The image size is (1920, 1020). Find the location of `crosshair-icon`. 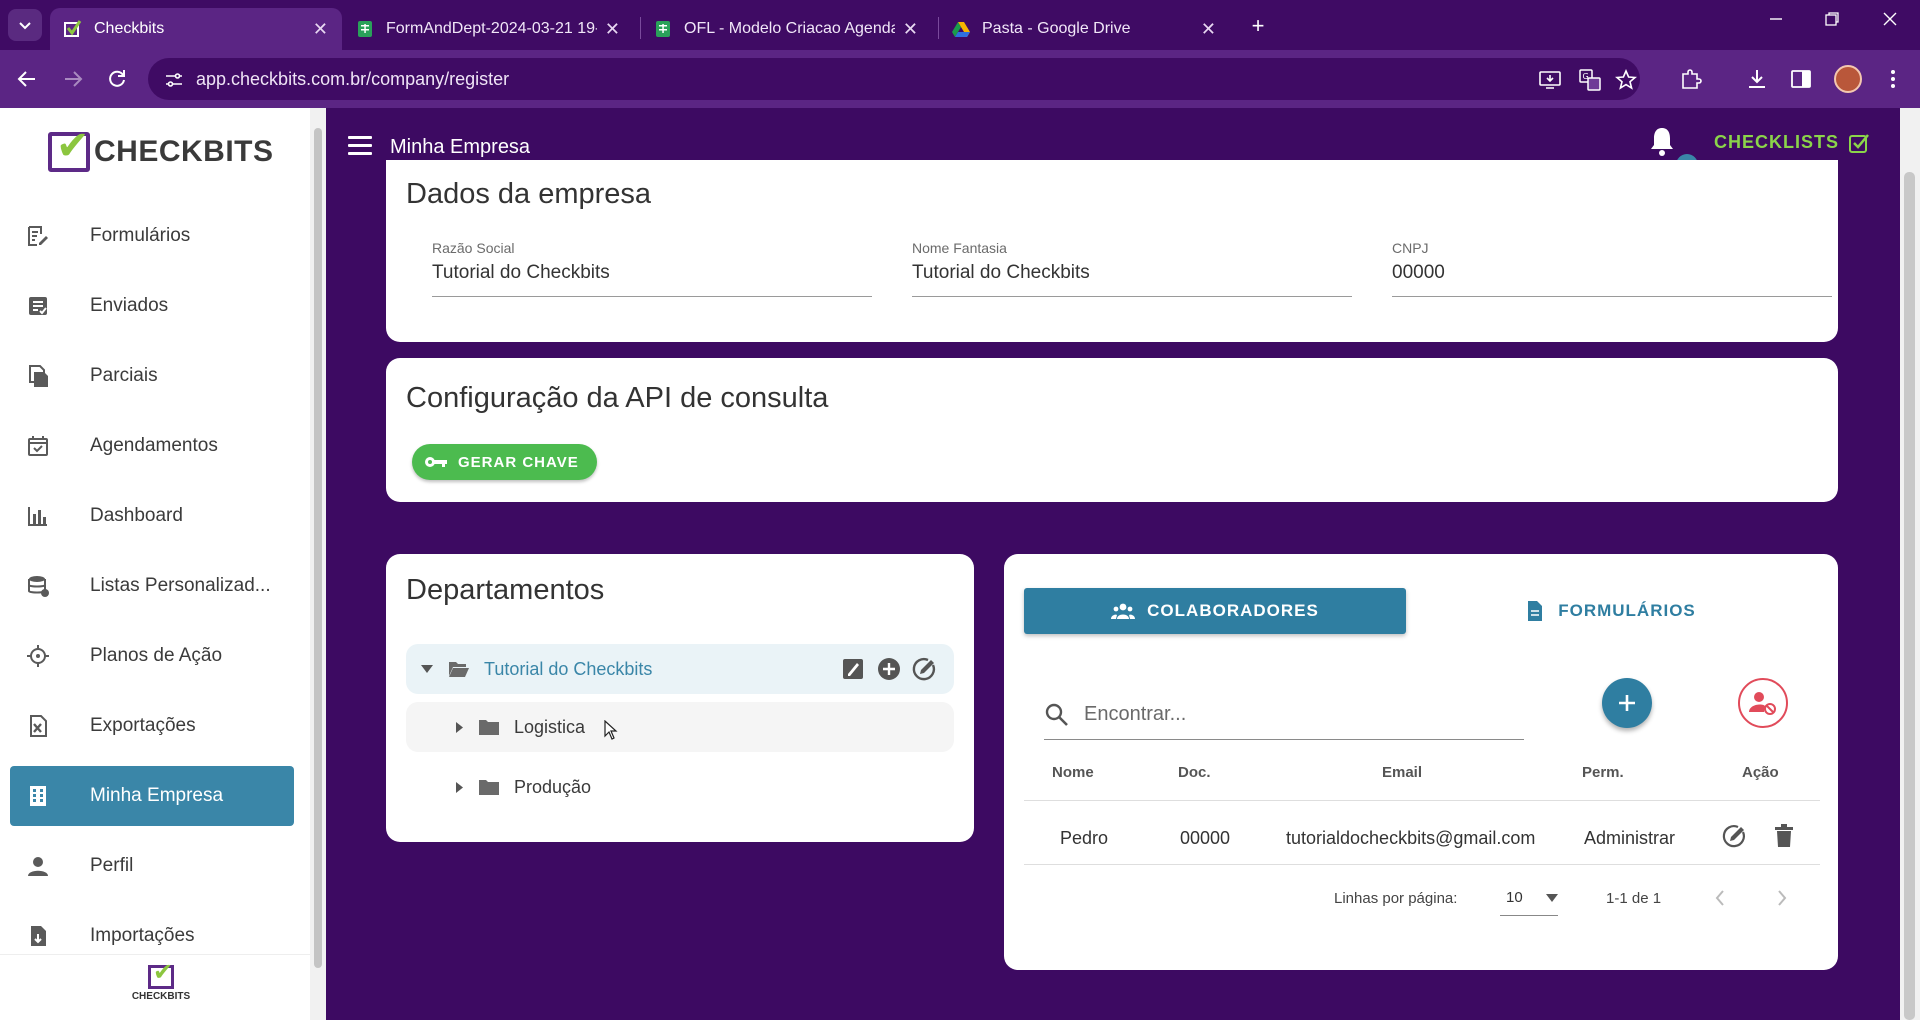

crosshair-icon is located at coordinates (38, 656).